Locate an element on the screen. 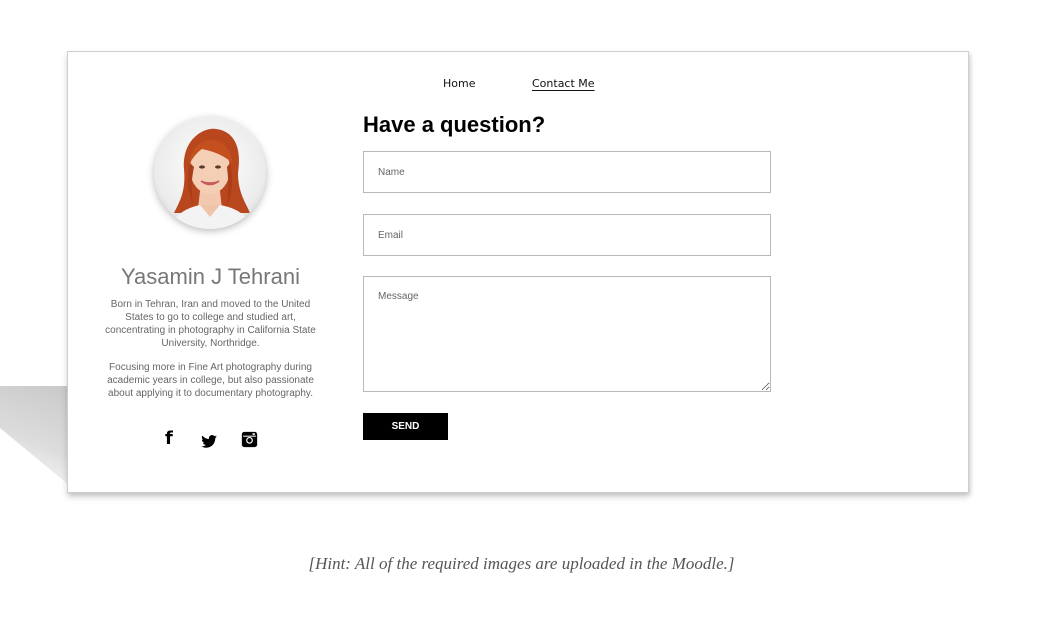  name-field is located at coordinates (567, 172).